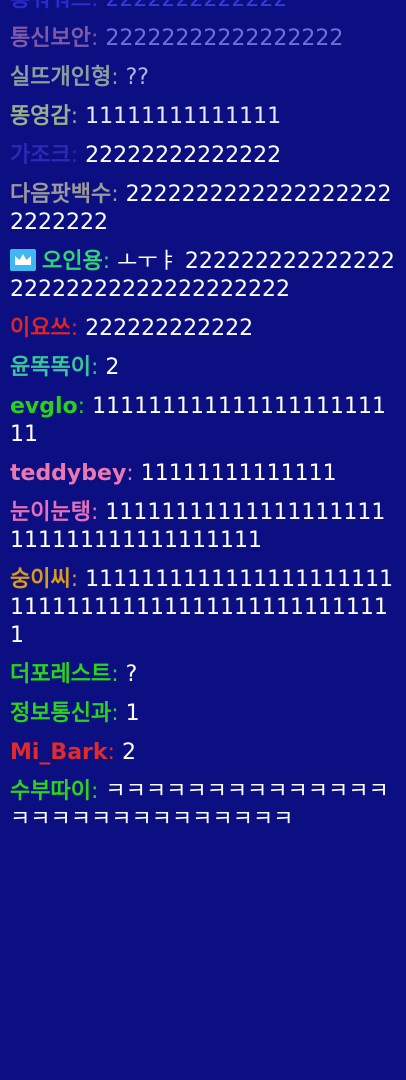 The image size is (406, 1080). I want to click on chat-nickname: 윤똑똑이, so click(50, 367).